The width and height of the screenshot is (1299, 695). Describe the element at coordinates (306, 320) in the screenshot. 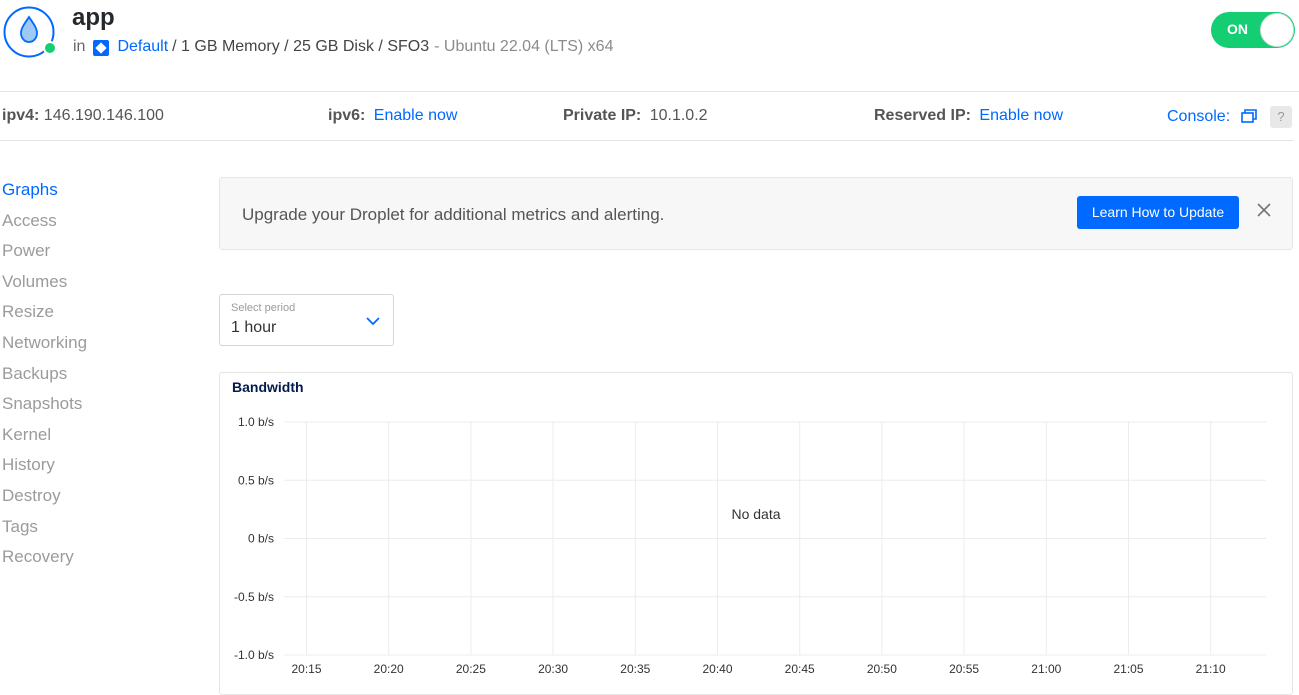

I see `period-select: Select period 1 hour` at that location.